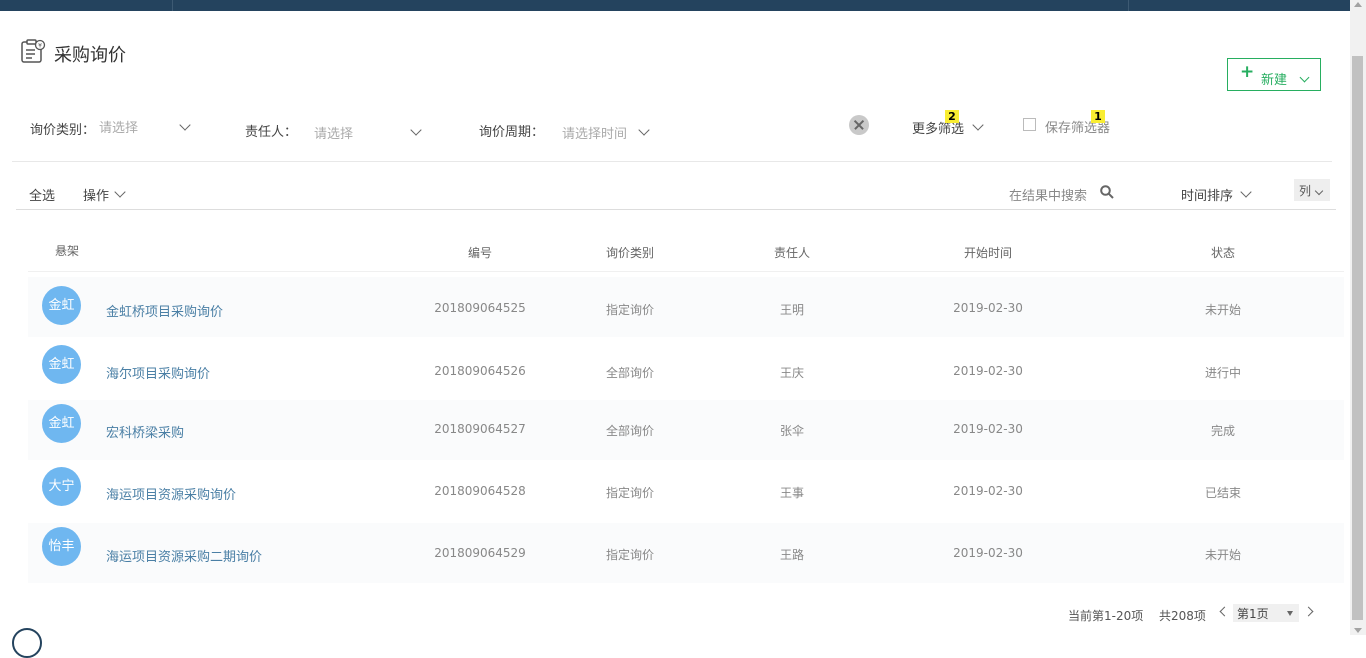 This screenshot has width=1366, height=658. What do you see at coordinates (61, 486) in the screenshot?
I see `avatar: 大宁` at bounding box center [61, 486].